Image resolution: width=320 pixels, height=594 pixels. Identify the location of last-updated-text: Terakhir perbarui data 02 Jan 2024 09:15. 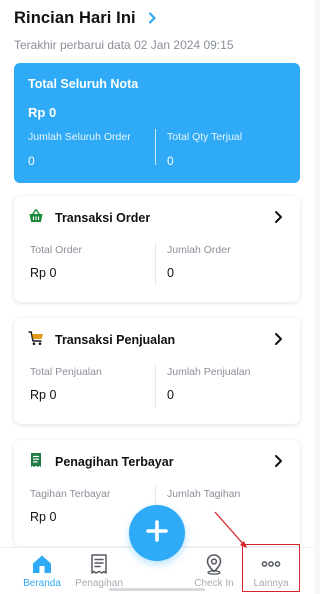
(124, 45).